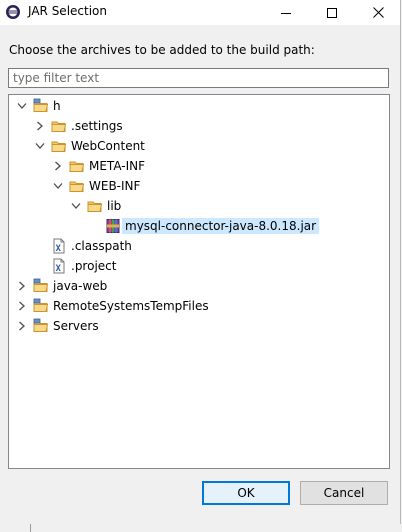 The image size is (402, 532). I want to click on tree-item-label: WEB-INF, so click(115, 186).